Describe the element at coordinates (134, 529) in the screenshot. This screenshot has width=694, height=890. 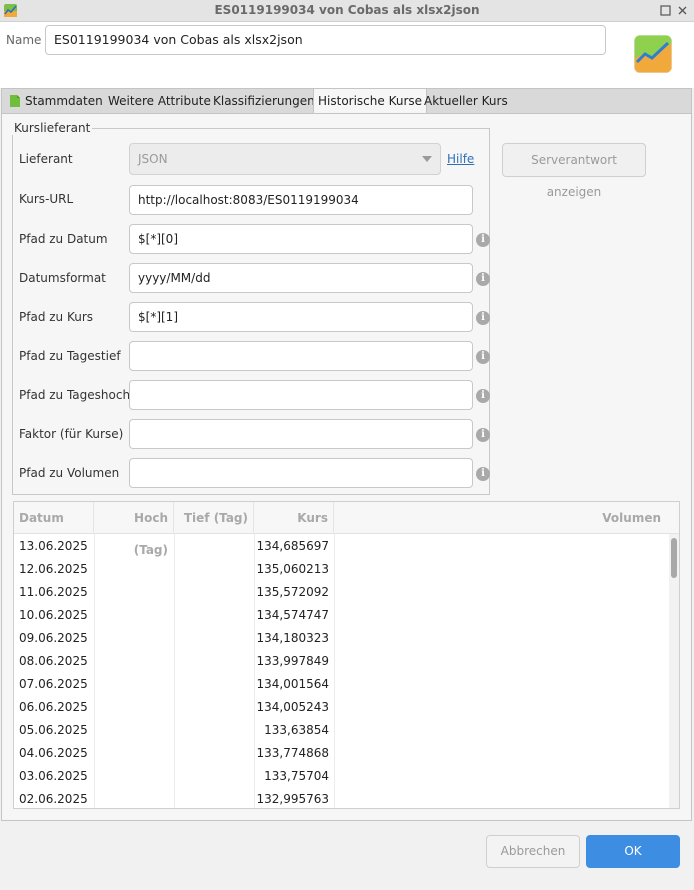
I see `column-header-hoch: Hoch (Tag)` at that location.